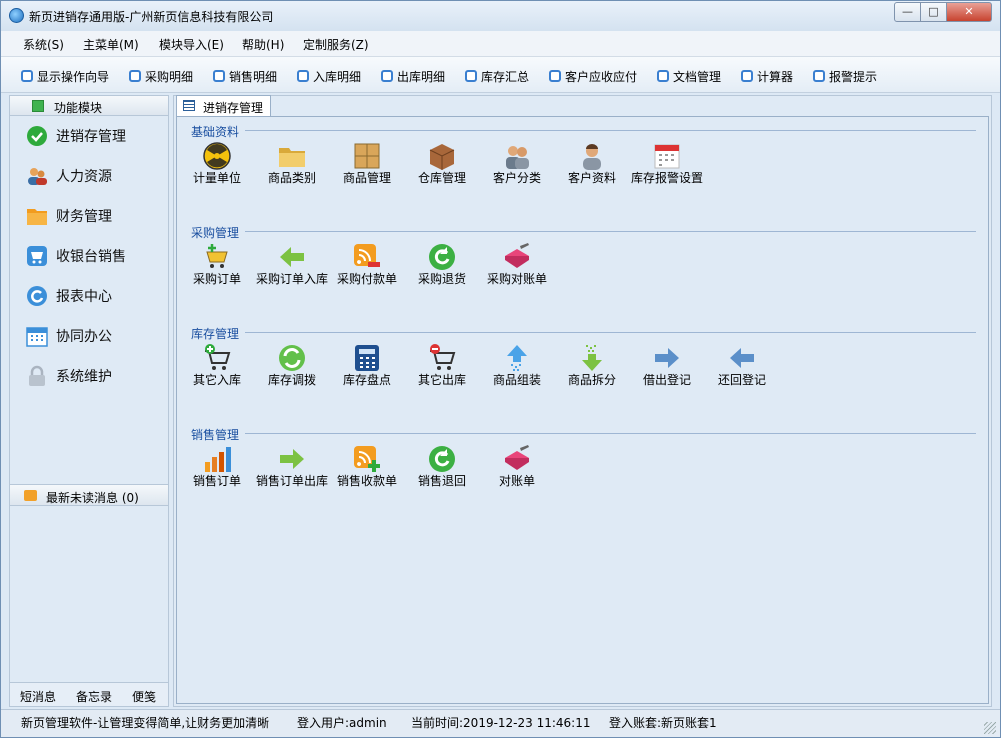 This screenshot has width=1001, height=738. I want to click on tab-label: 进销存管理, so click(233, 108).